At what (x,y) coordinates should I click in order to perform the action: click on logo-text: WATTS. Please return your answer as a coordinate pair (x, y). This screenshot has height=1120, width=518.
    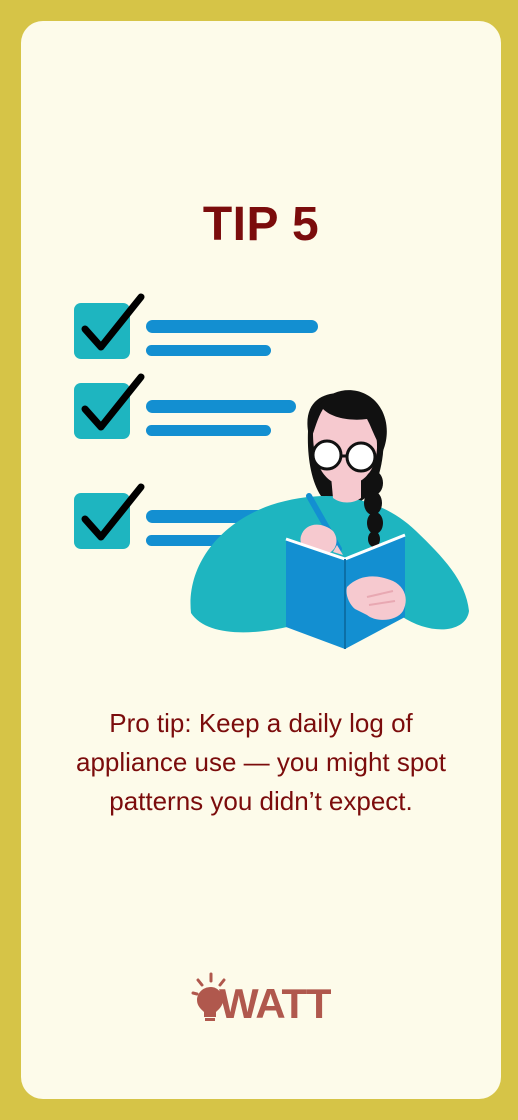
    Looking at the image, I should click on (275, 1003).